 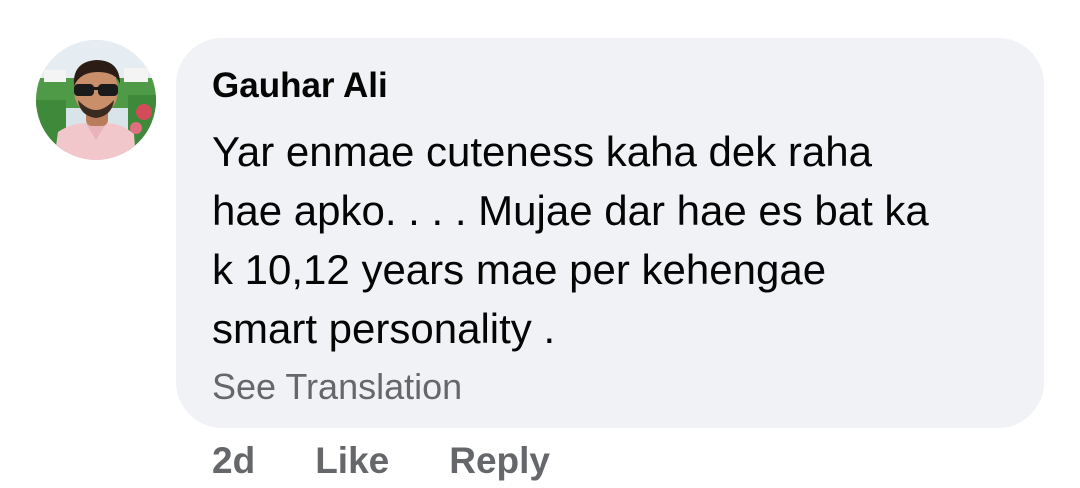 I want to click on comment-actions: 2d Like Reply, so click(x=381, y=461).